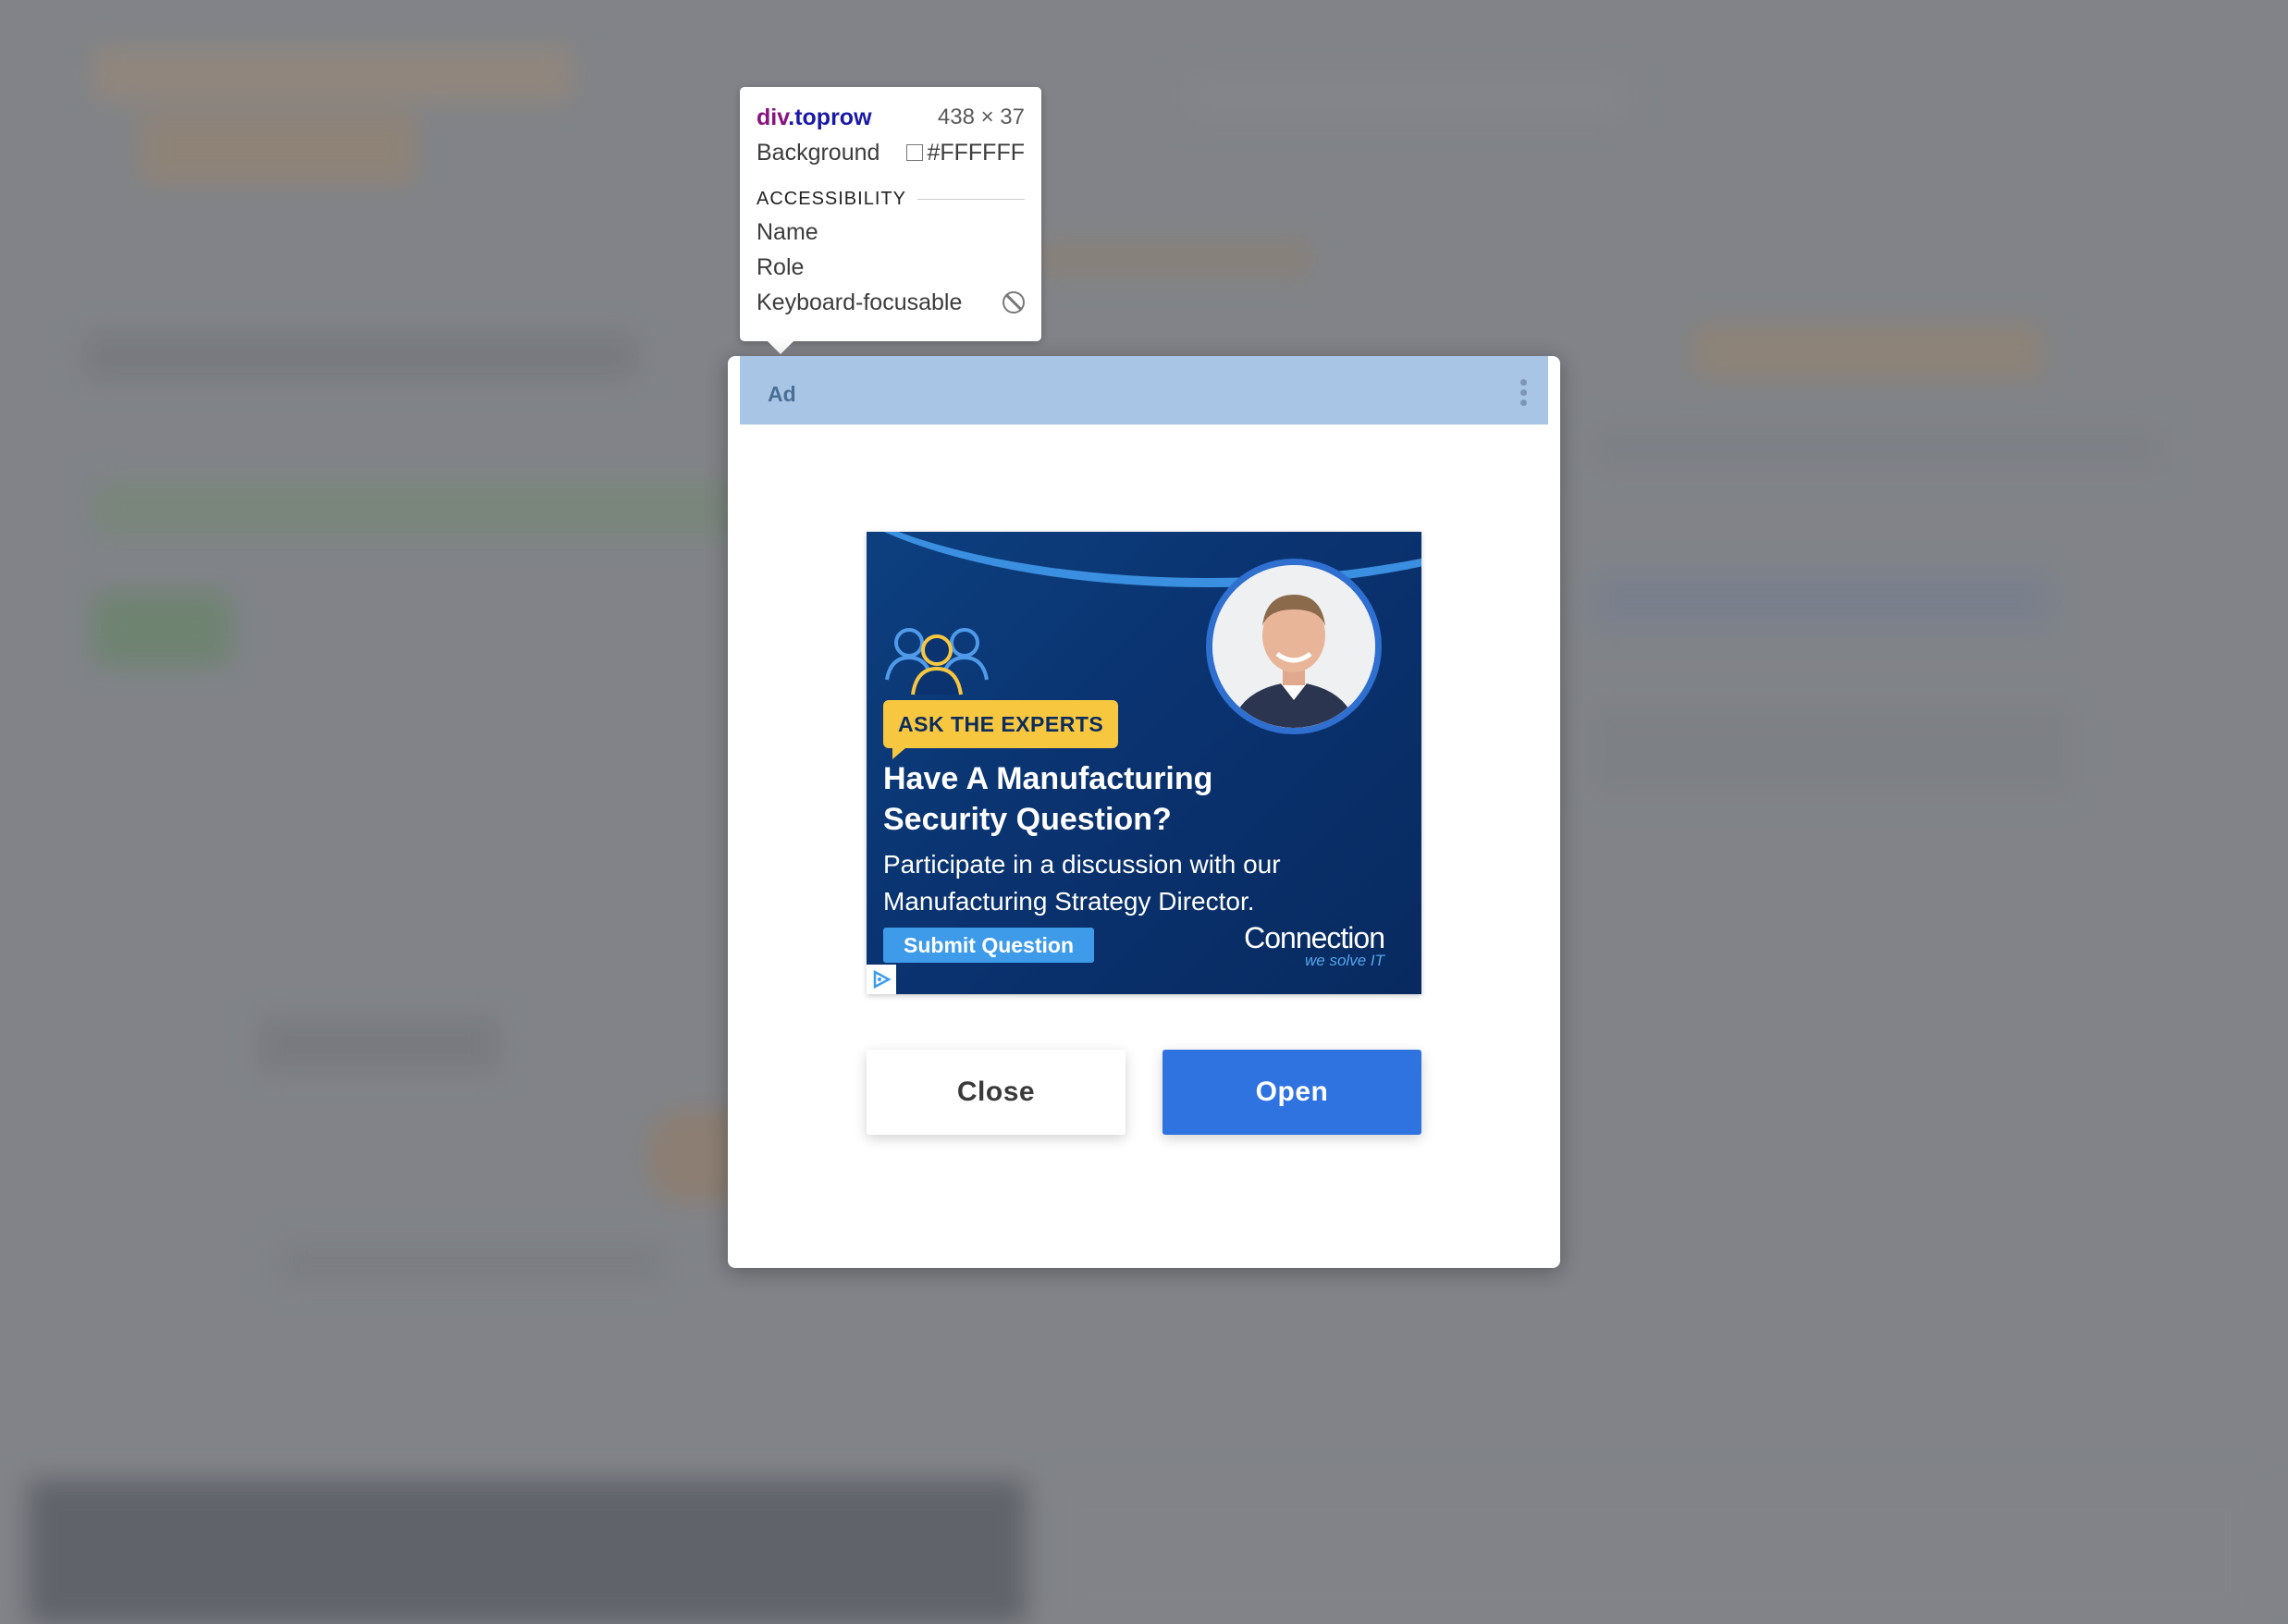 This screenshot has height=1624, width=2288. What do you see at coordinates (937, 661) in the screenshot?
I see `people-group-icon` at bounding box center [937, 661].